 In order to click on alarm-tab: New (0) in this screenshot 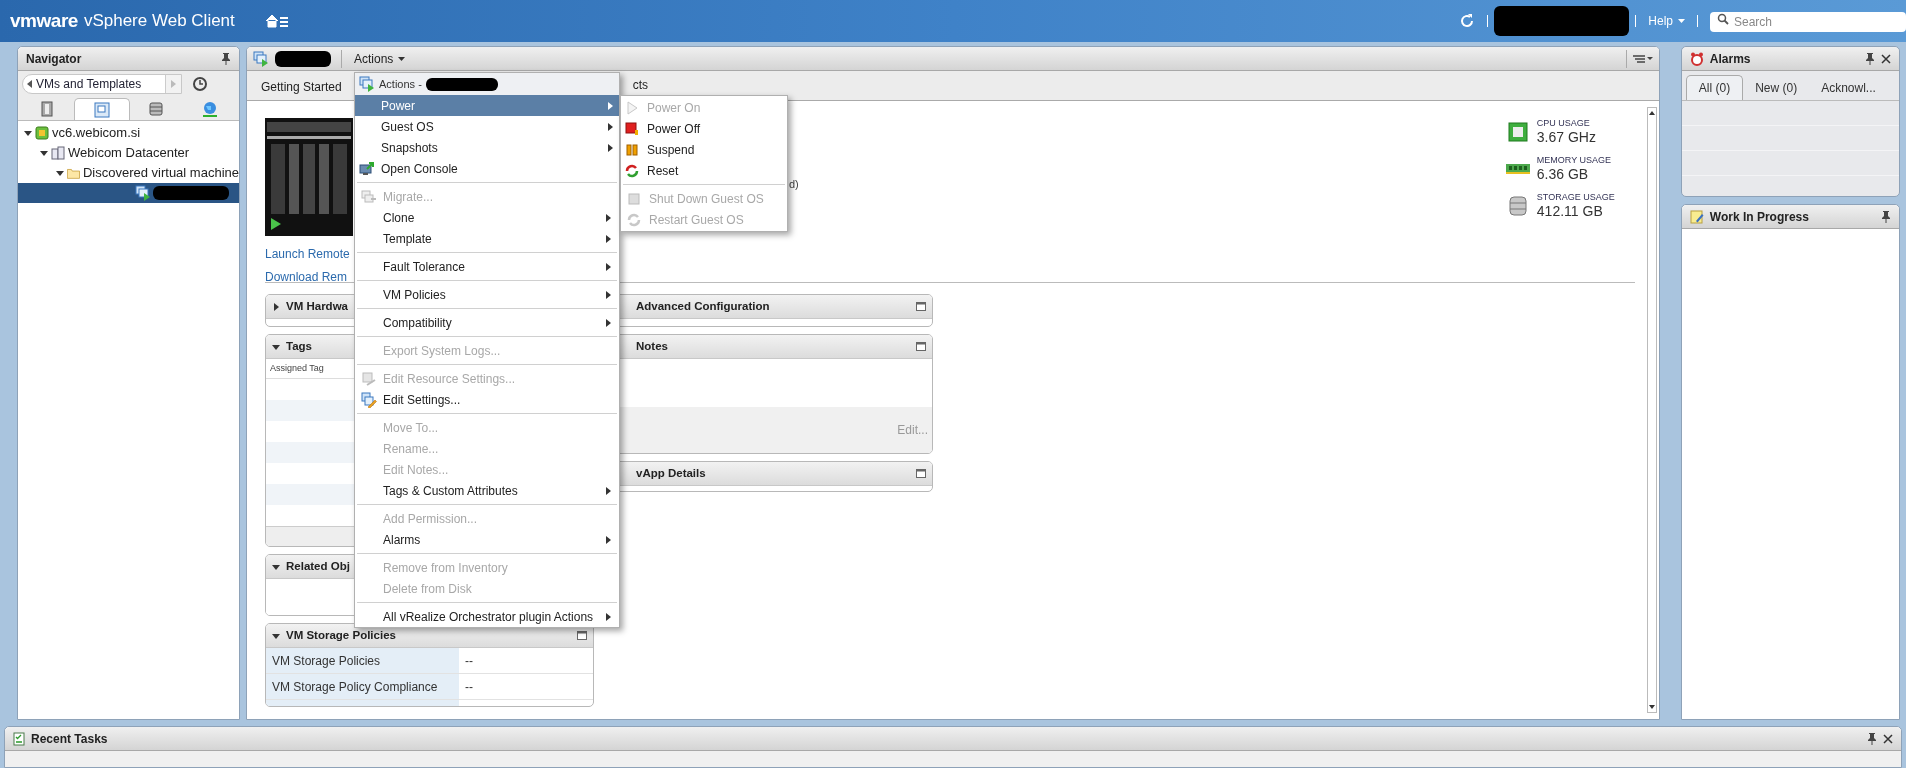, I will do `click(1776, 87)`.